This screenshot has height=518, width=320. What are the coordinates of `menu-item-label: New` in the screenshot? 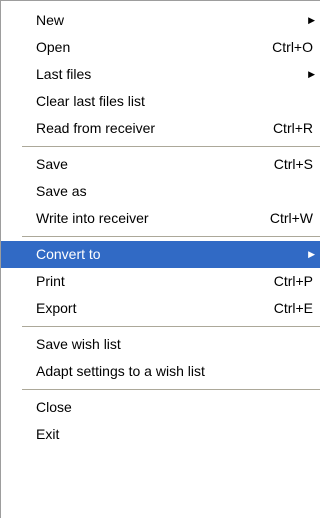 It's located at (50, 20).